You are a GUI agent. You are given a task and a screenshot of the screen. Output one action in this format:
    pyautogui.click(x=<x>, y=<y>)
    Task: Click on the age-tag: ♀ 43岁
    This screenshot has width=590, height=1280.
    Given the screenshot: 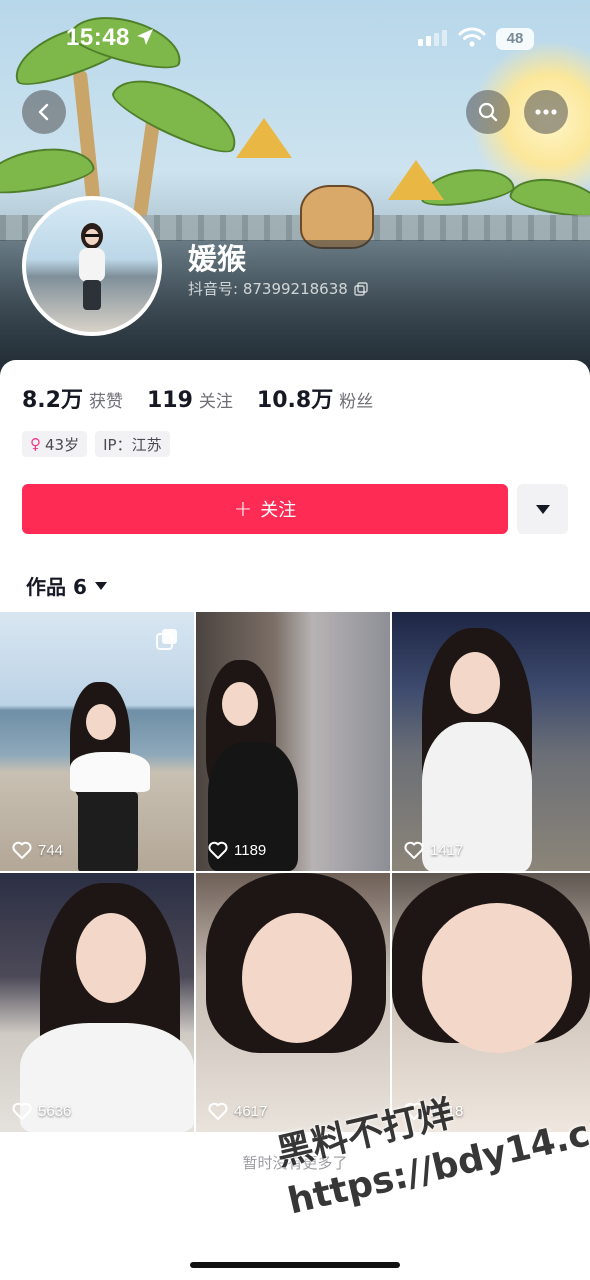 What is the action you would take?
    pyautogui.click(x=55, y=444)
    